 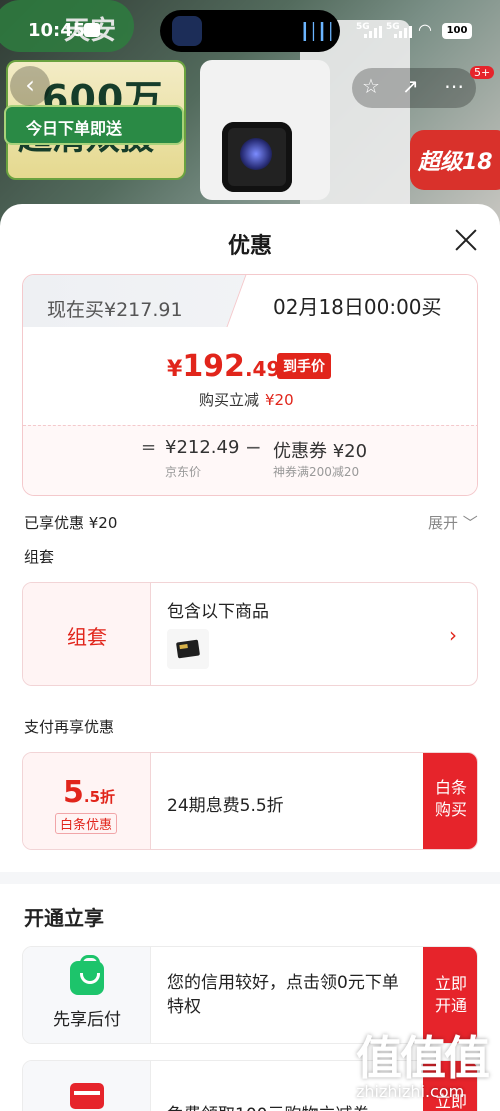 I want to click on discount-rate: 5.5折, so click(x=89, y=792).